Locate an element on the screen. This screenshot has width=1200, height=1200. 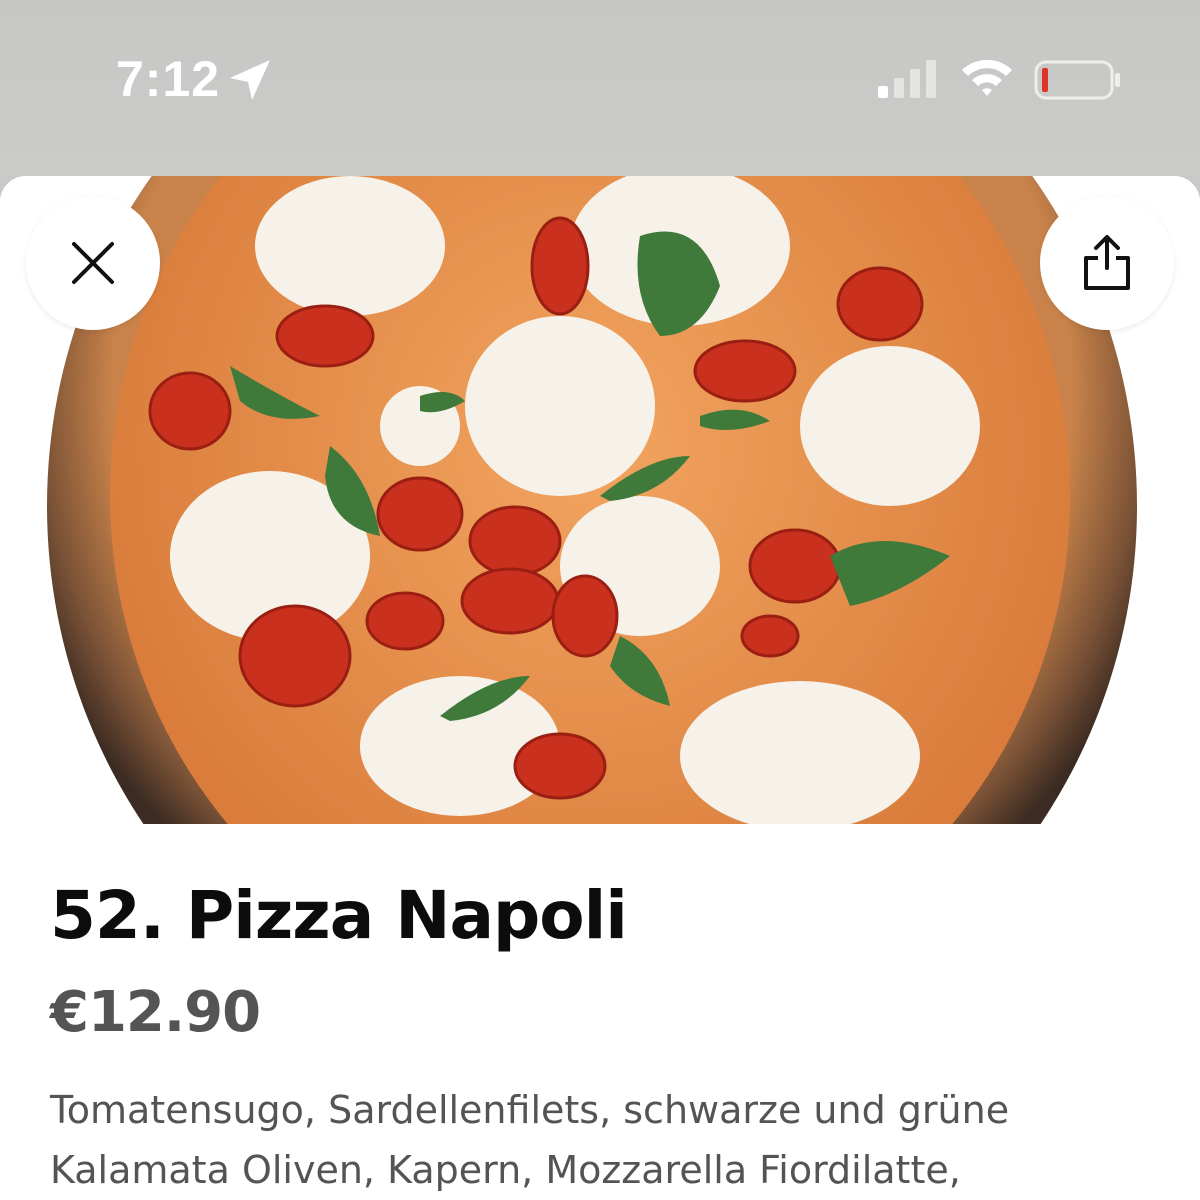
item-title: 52. Pizza Napoli is located at coordinates (339, 915).